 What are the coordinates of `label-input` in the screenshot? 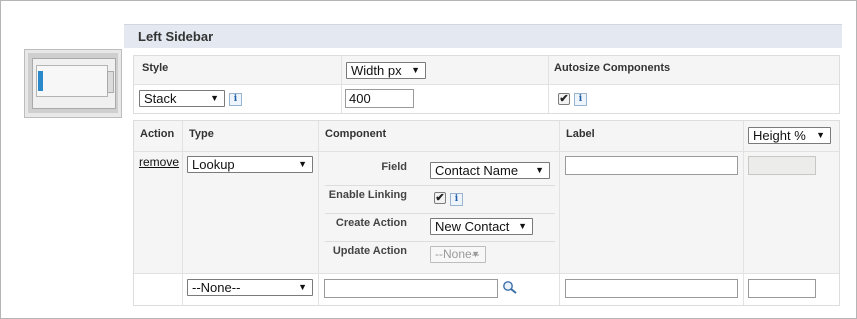 It's located at (651, 165).